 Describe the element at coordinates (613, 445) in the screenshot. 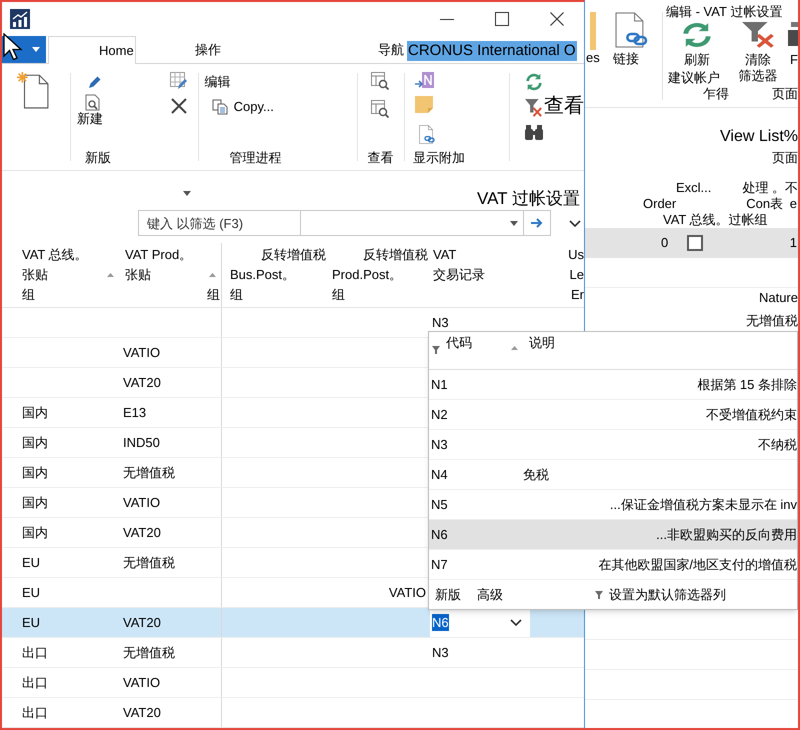

I see `lookup-row: N3 不纳税` at that location.